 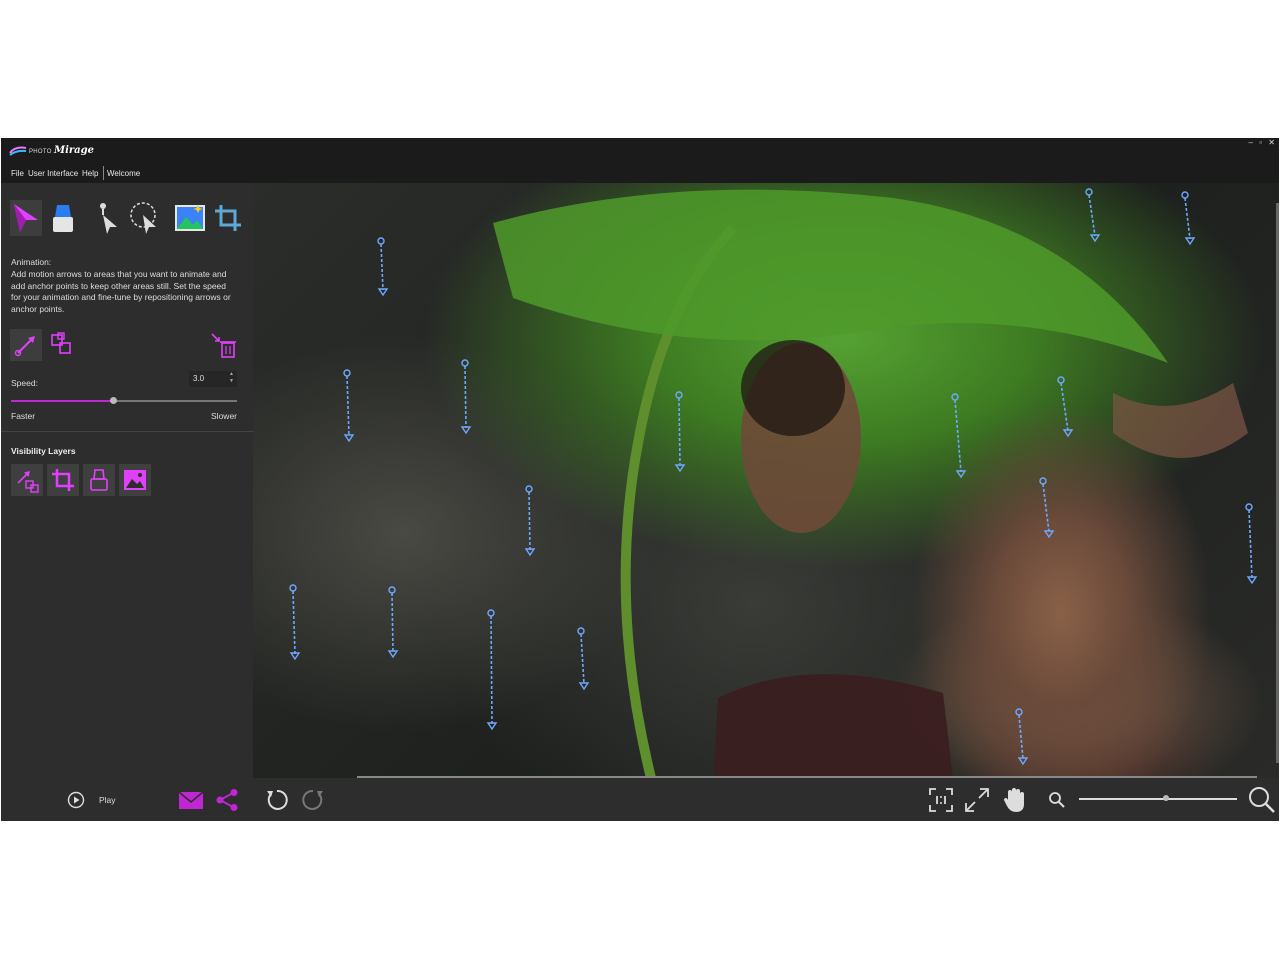 What do you see at coordinates (1277, 483) in the screenshot?
I see `vertical-scrollbar` at bounding box center [1277, 483].